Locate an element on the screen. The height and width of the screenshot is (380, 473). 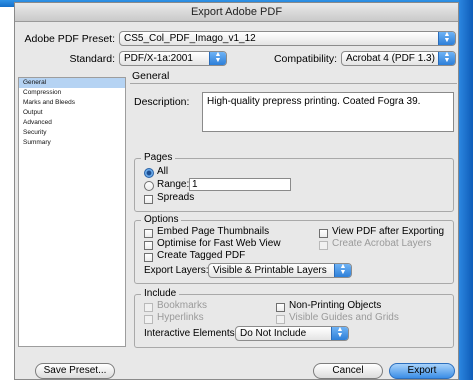
pages-group: Pages All Range: 1 Spreads is located at coordinates (294, 182).